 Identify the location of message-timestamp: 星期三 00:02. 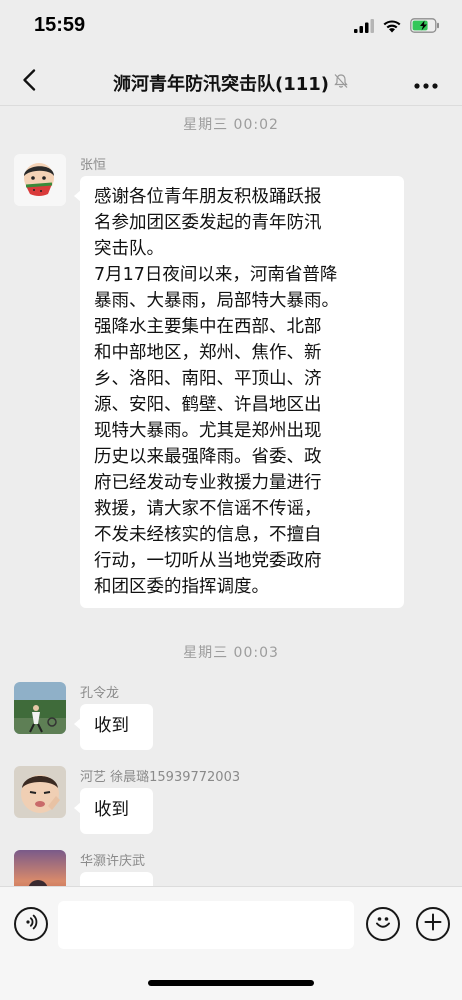
(231, 125).